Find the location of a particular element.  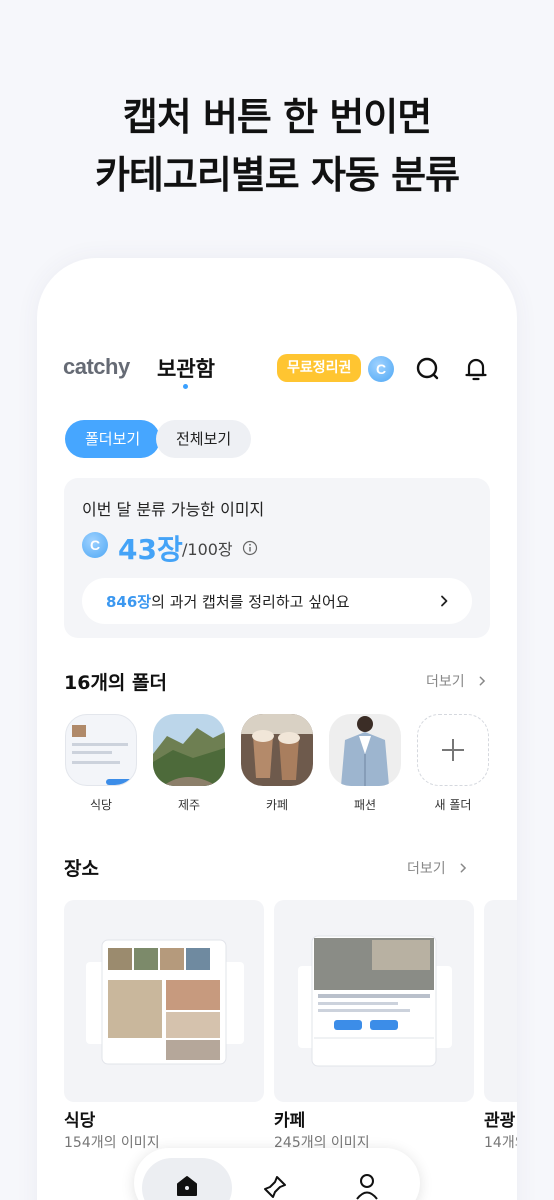

folder-cafe: 카페 is located at coordinates (277, 763).